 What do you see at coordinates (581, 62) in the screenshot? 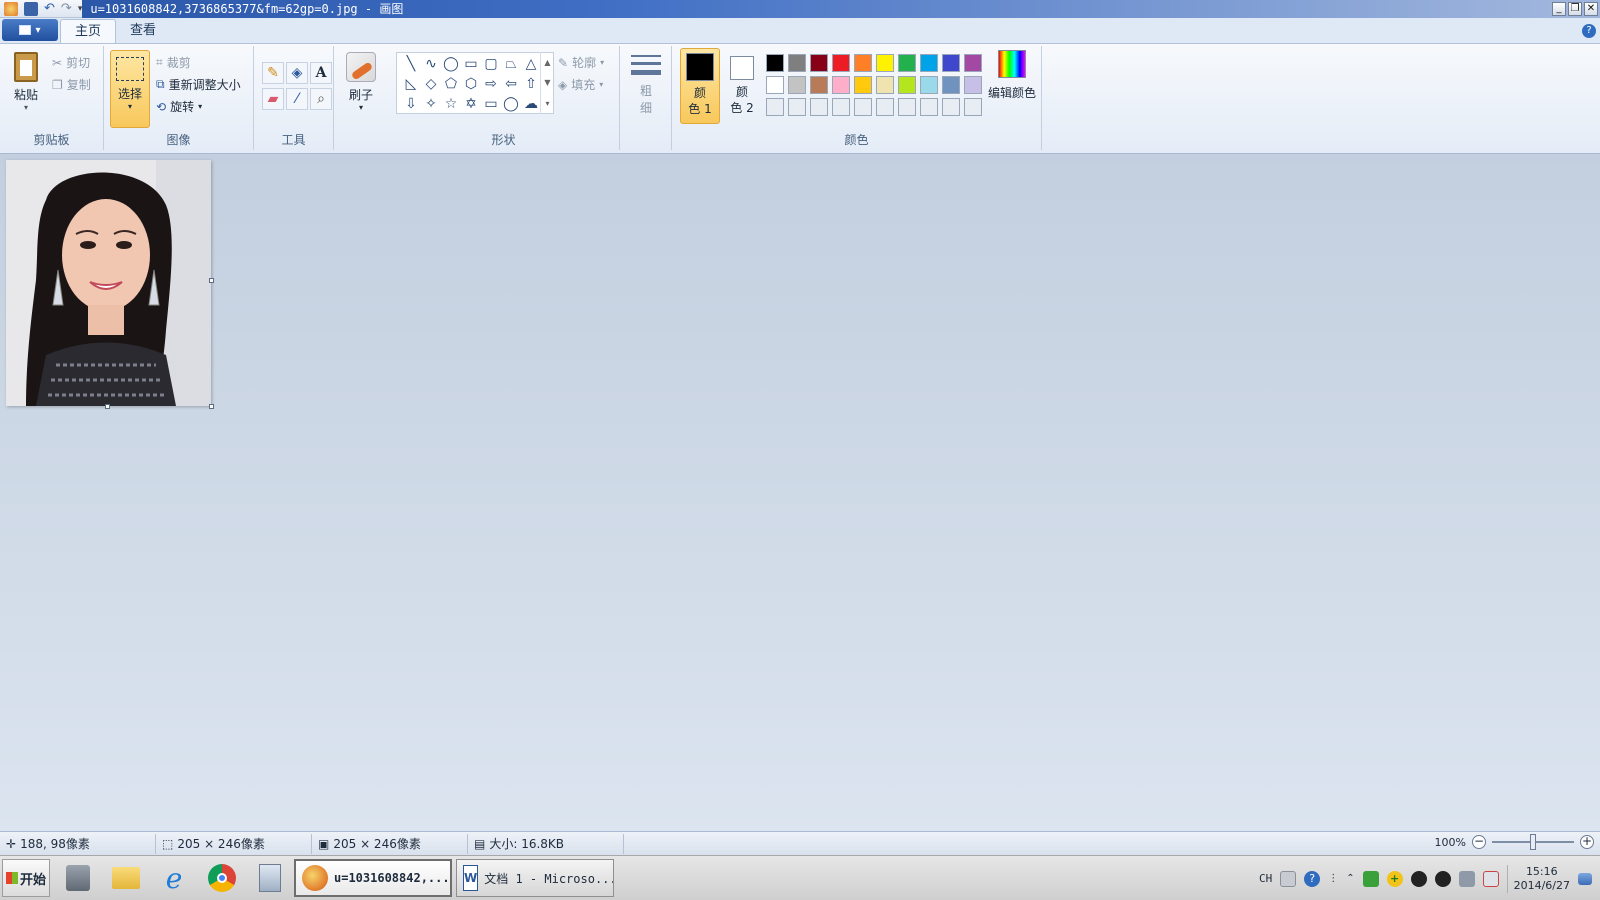
I see `outline-button: ✎ 轮廓 ▾` at bounding box center [581, 62].